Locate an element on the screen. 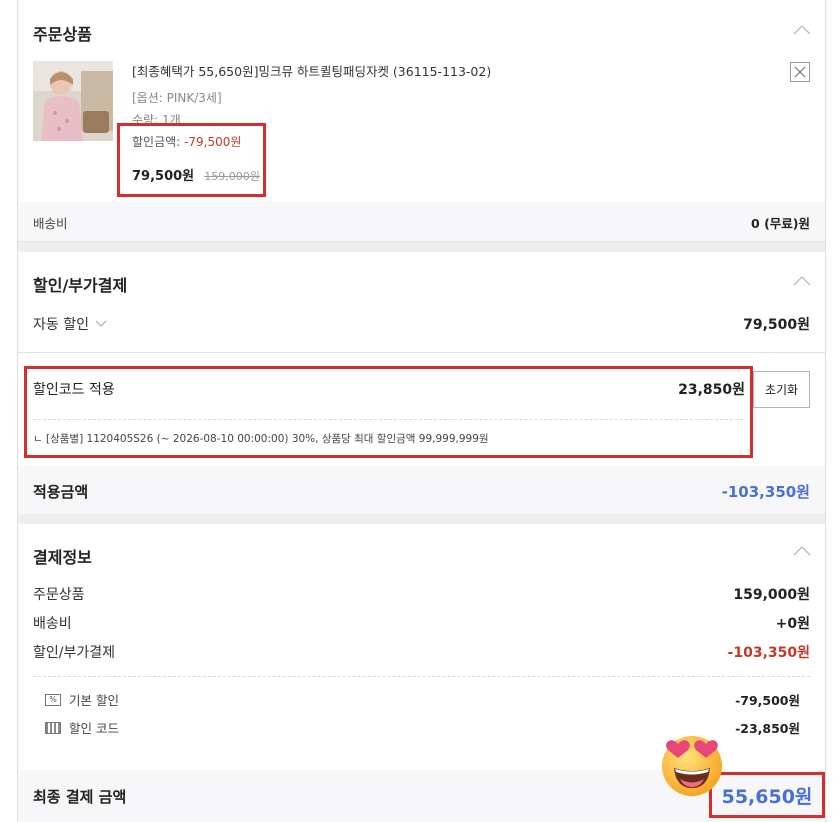 The width and height of the screenshot is (839, 822). discount-section-title: 할인/부가결제 is located at coordinates (80, 285).